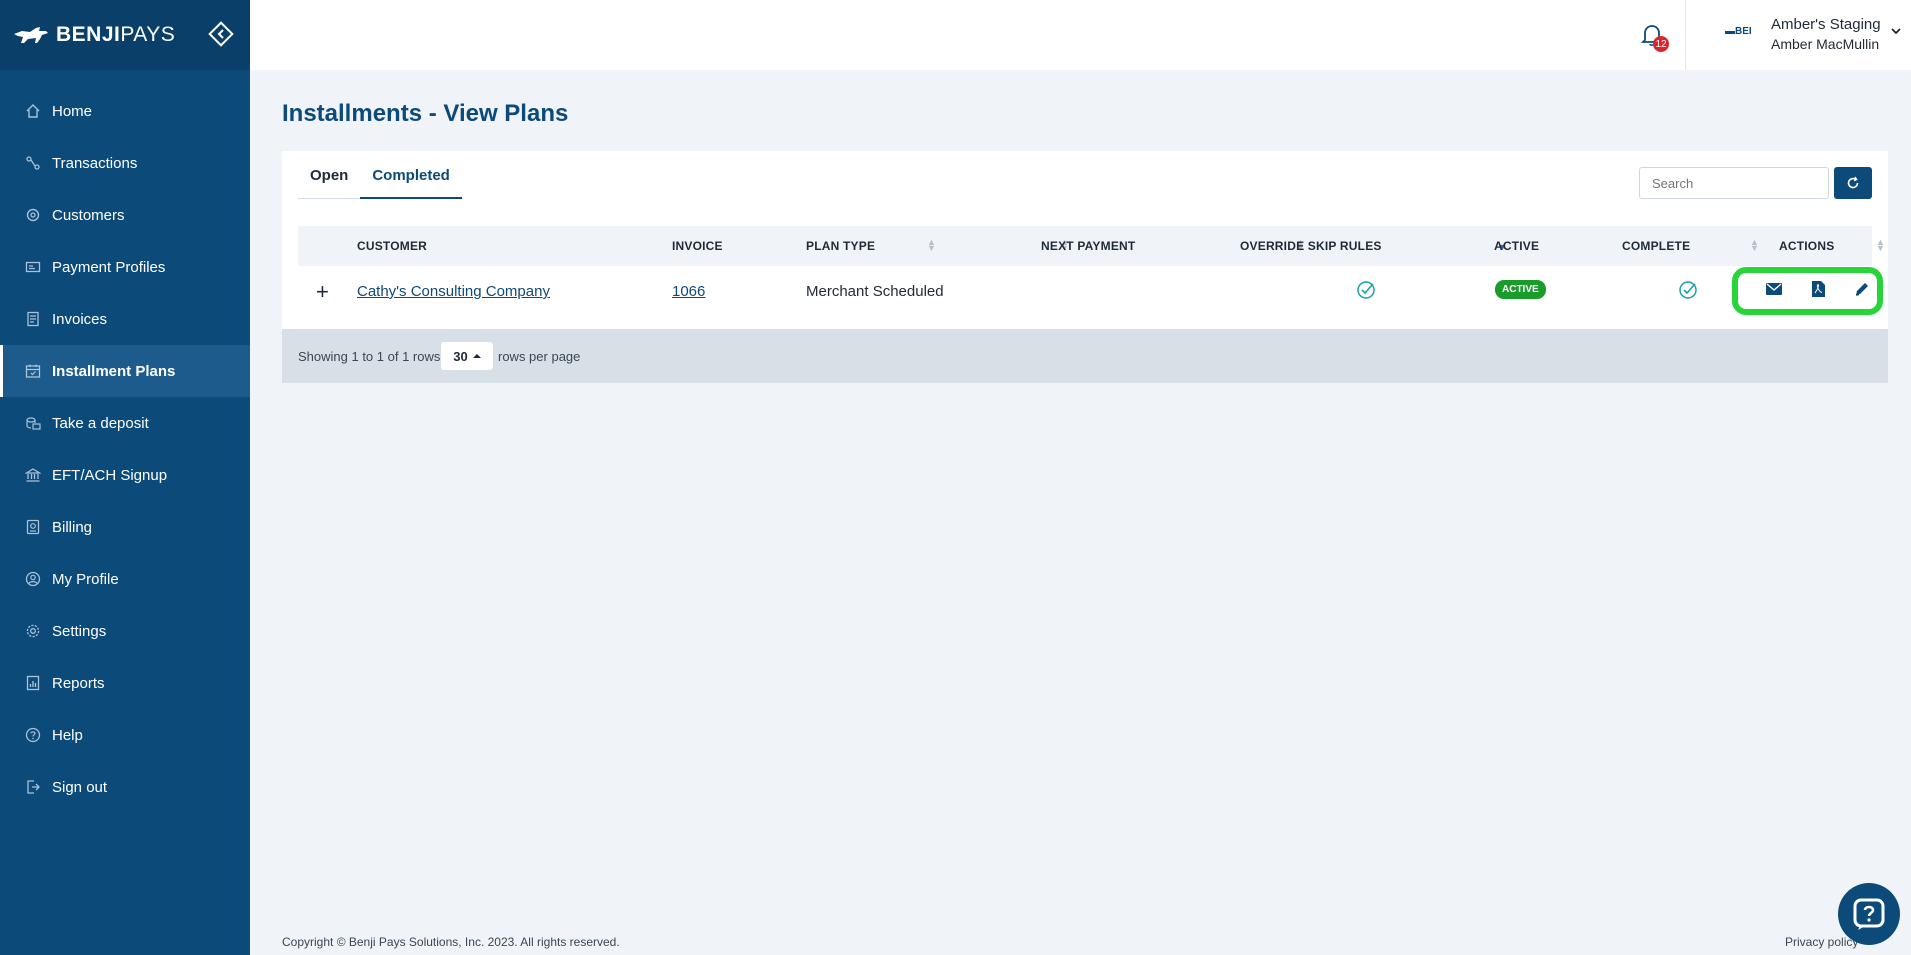 The height and width of the screenshot is (955, 1911). I want to click on status-badge: ACTIVE, so click(1520, 289).